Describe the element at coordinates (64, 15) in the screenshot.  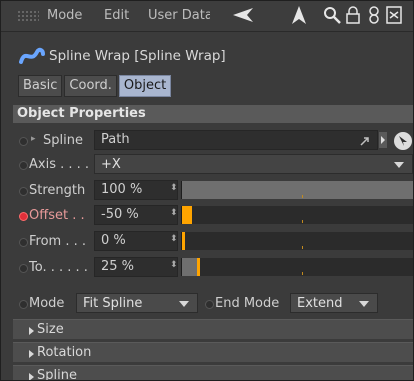
I see `menu-mode: Mode` at that location.